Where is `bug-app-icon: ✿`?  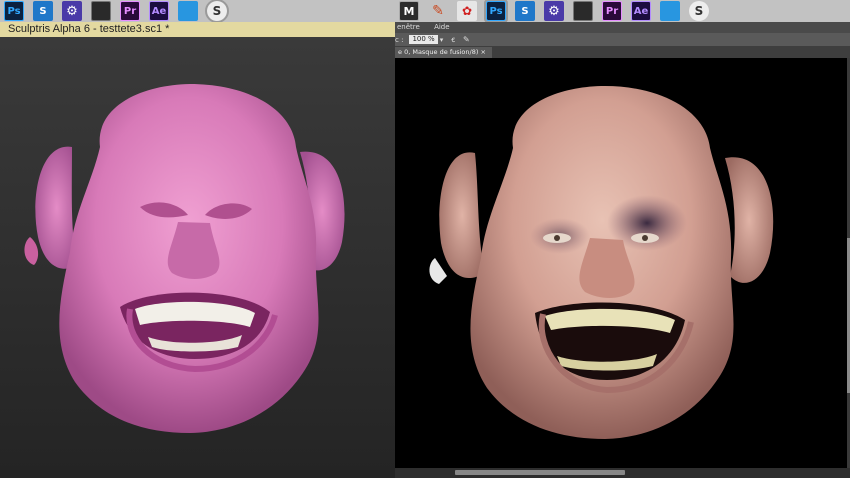
bug-app-icon: ✿ is located at coordinates (467, 11).